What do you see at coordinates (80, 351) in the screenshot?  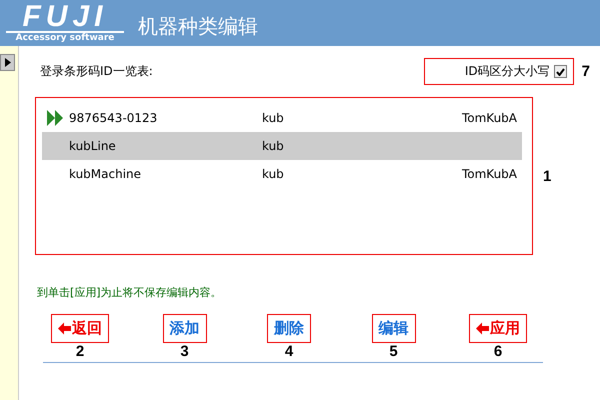 I see `annotation-number: 2` at bounding box center [80, 351].